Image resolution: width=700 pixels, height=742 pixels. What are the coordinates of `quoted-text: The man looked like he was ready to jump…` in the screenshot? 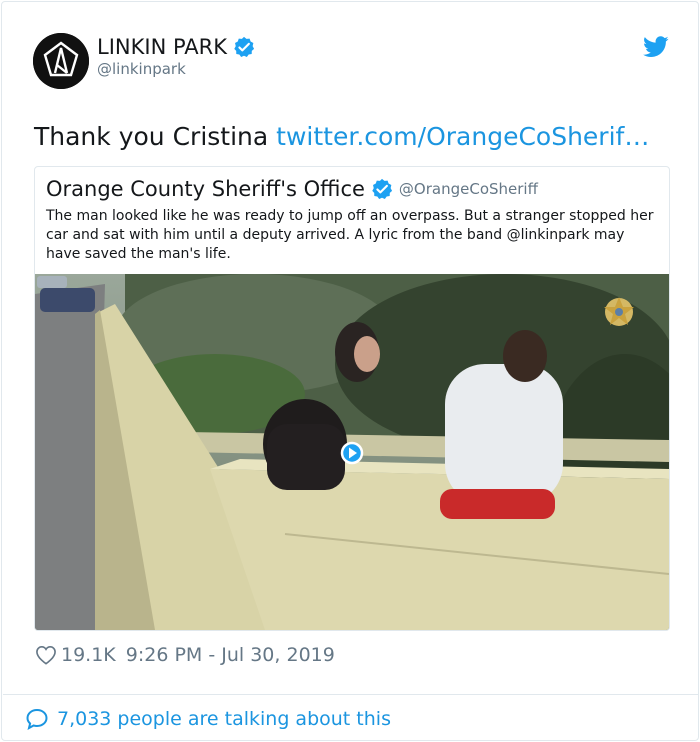 It's located at (350, 235).